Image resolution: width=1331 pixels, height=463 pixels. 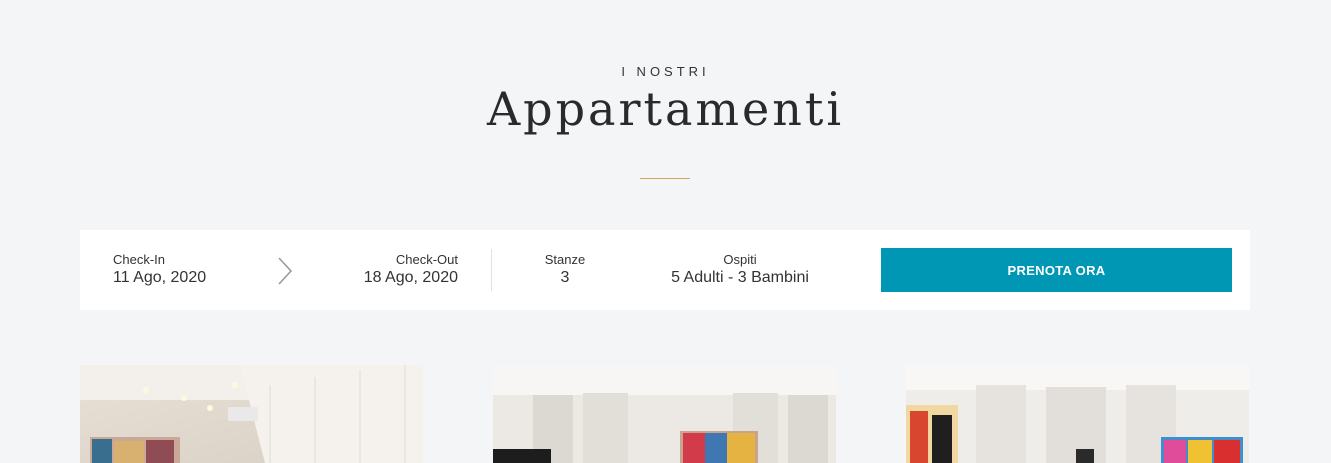 I want to click on rooms-label: Stanze, so click(x=565, y=259).